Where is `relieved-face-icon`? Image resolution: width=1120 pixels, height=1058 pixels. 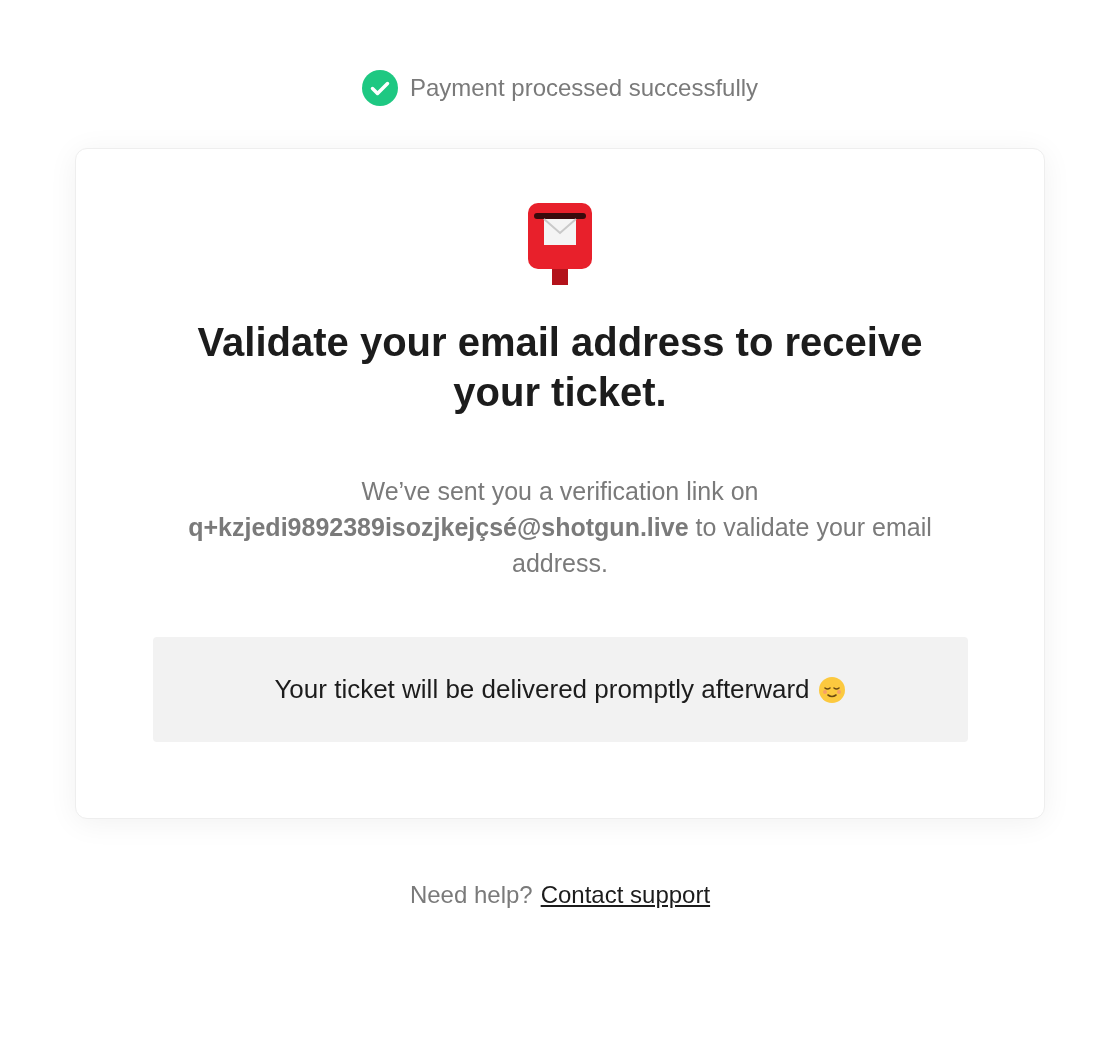 relieved-face-icon is located at coordinates (831, 689).